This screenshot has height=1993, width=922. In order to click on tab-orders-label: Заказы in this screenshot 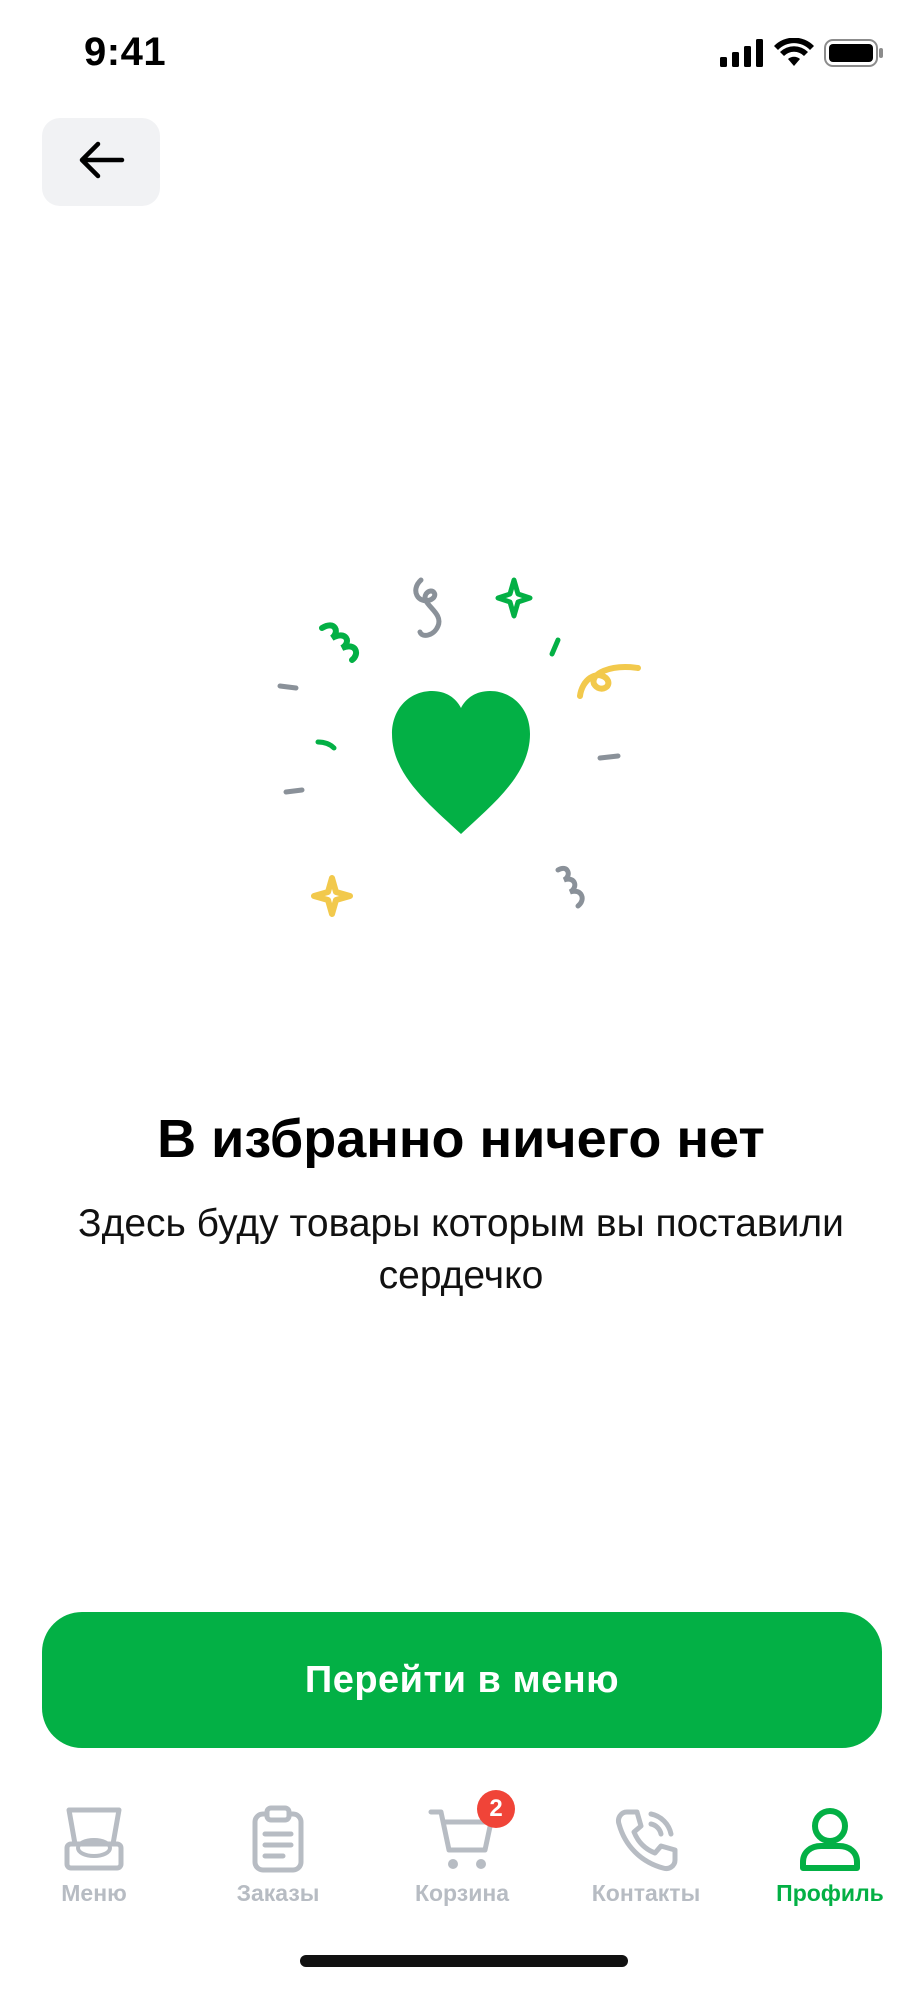, I will do `click(278, 1893)`.